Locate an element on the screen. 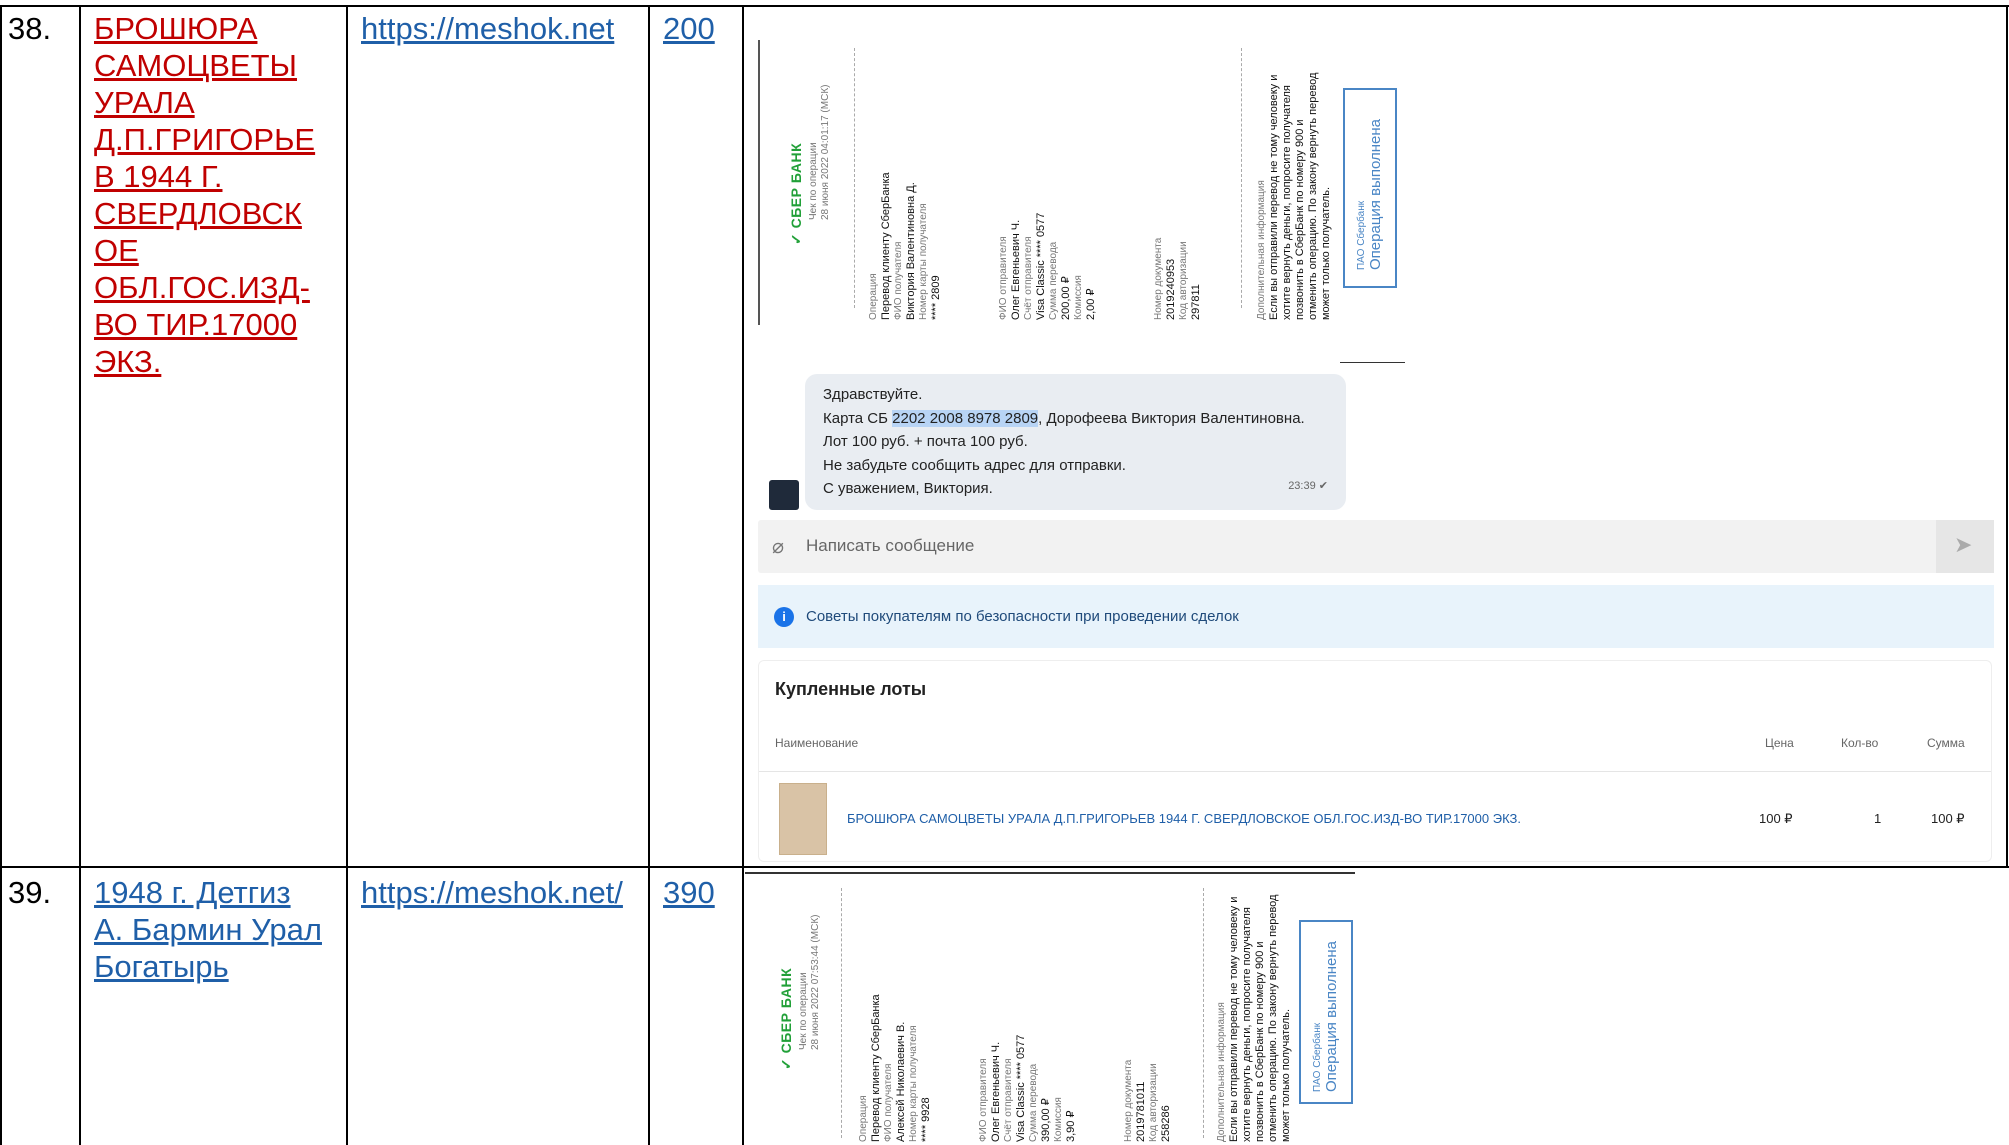 This screenshot has height=1145, width=2009. receipt-status: Операция выполнена is located at coordinates (1375, 194).